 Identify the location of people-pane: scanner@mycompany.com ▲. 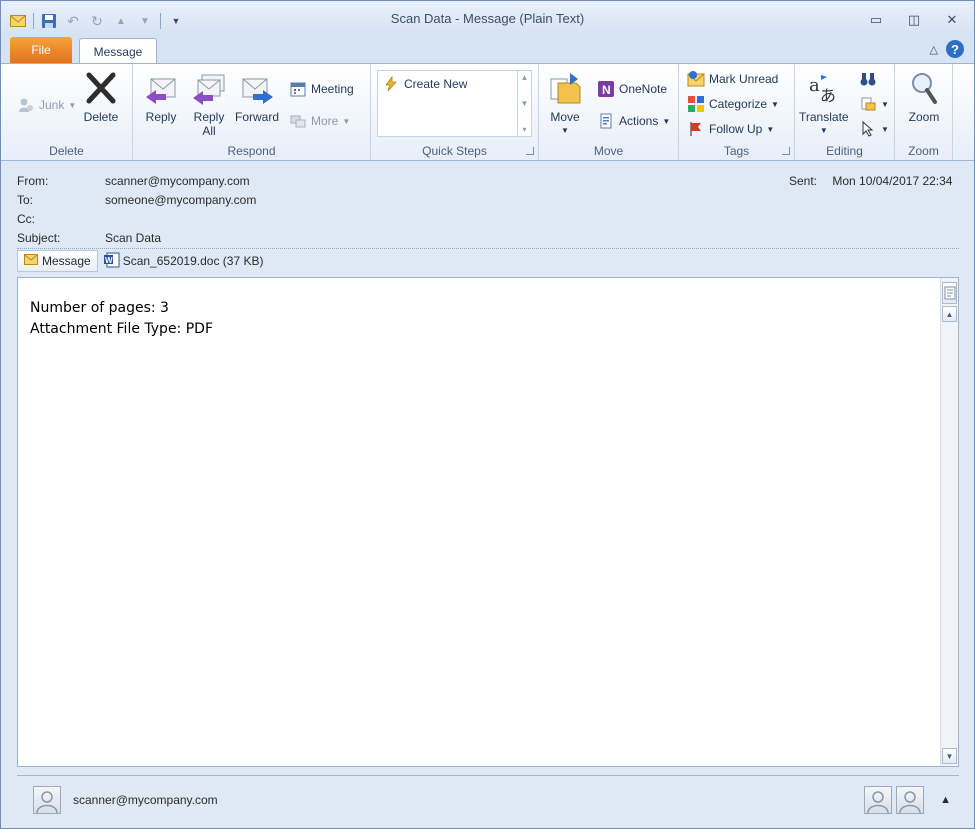
(488, 800).